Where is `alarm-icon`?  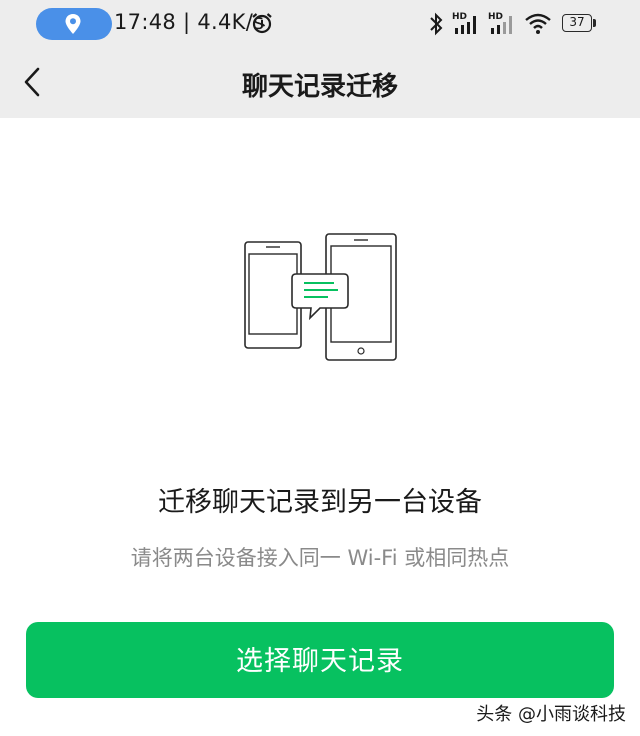 alarm-icon is located at coordinates (262, 23).